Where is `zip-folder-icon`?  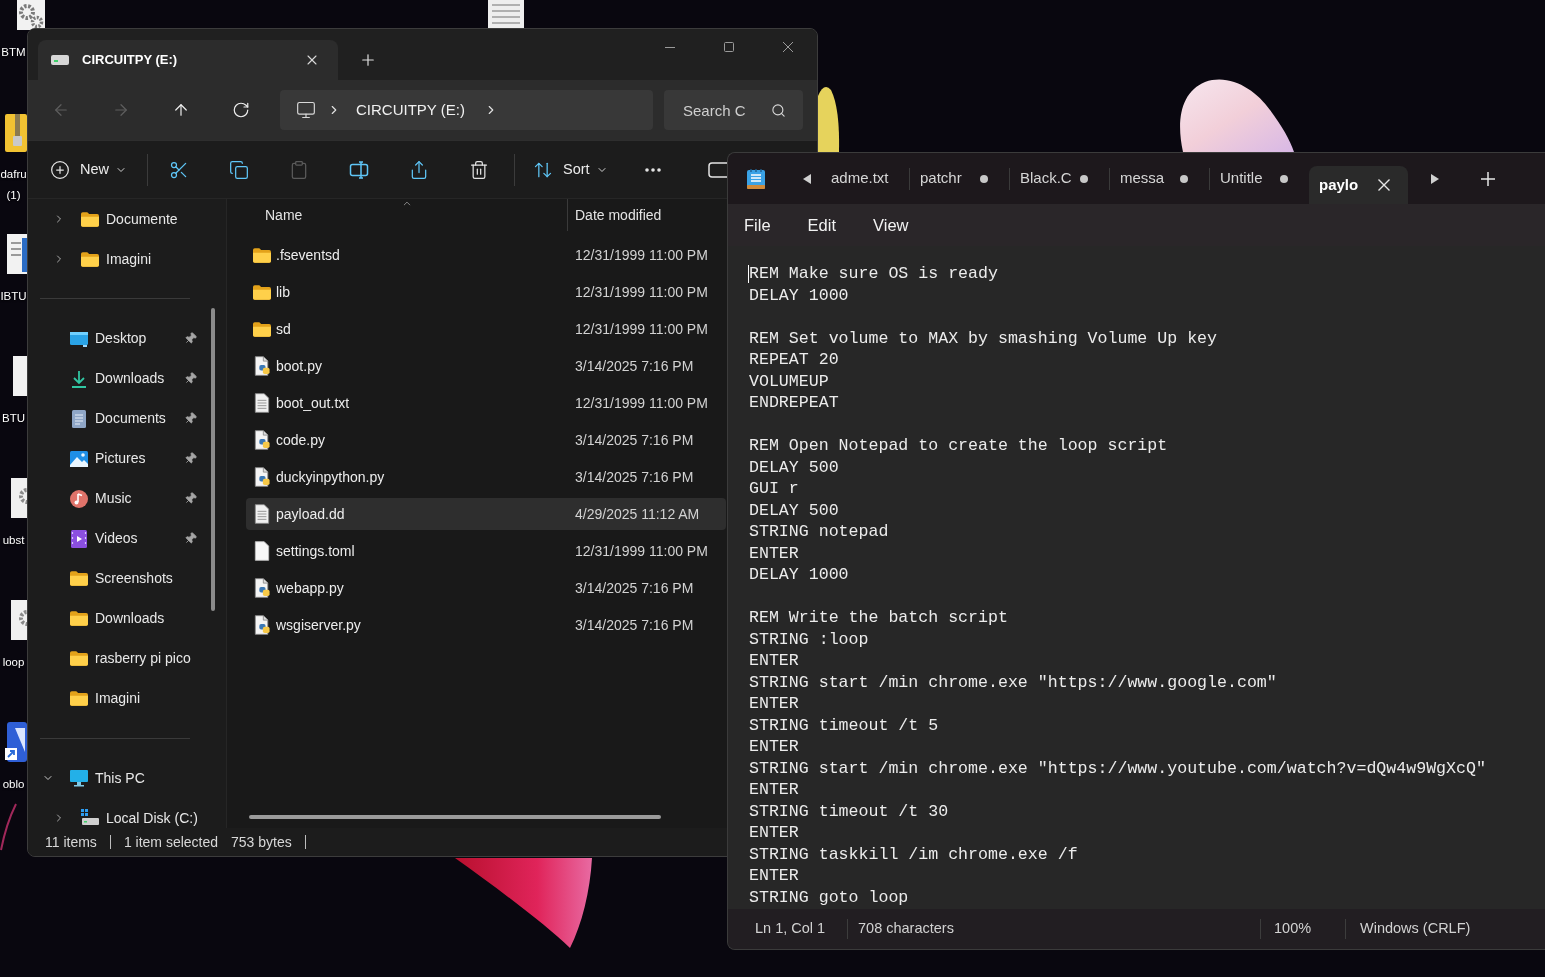 zip-folder-icon is located at coordinates (15, 132).